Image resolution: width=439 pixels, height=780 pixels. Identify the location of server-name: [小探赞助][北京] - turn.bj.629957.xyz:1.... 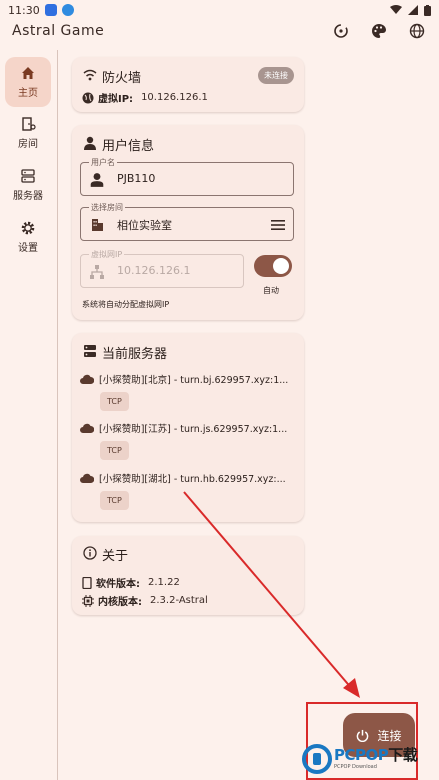
(194, 380).